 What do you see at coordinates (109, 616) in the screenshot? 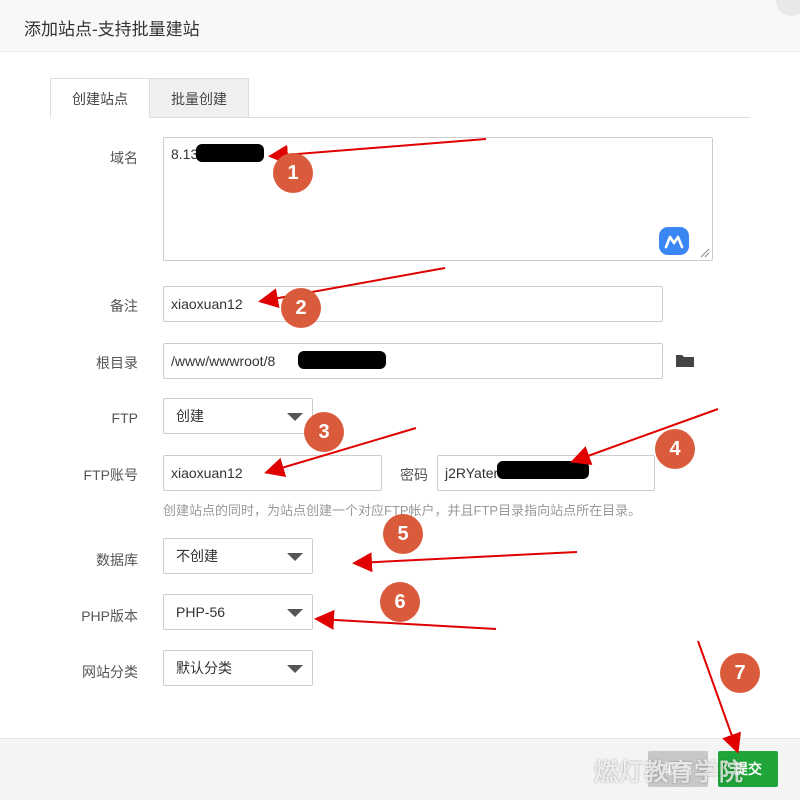
I see `php-version-label: PHP版本` at bounding box center [109, 616].